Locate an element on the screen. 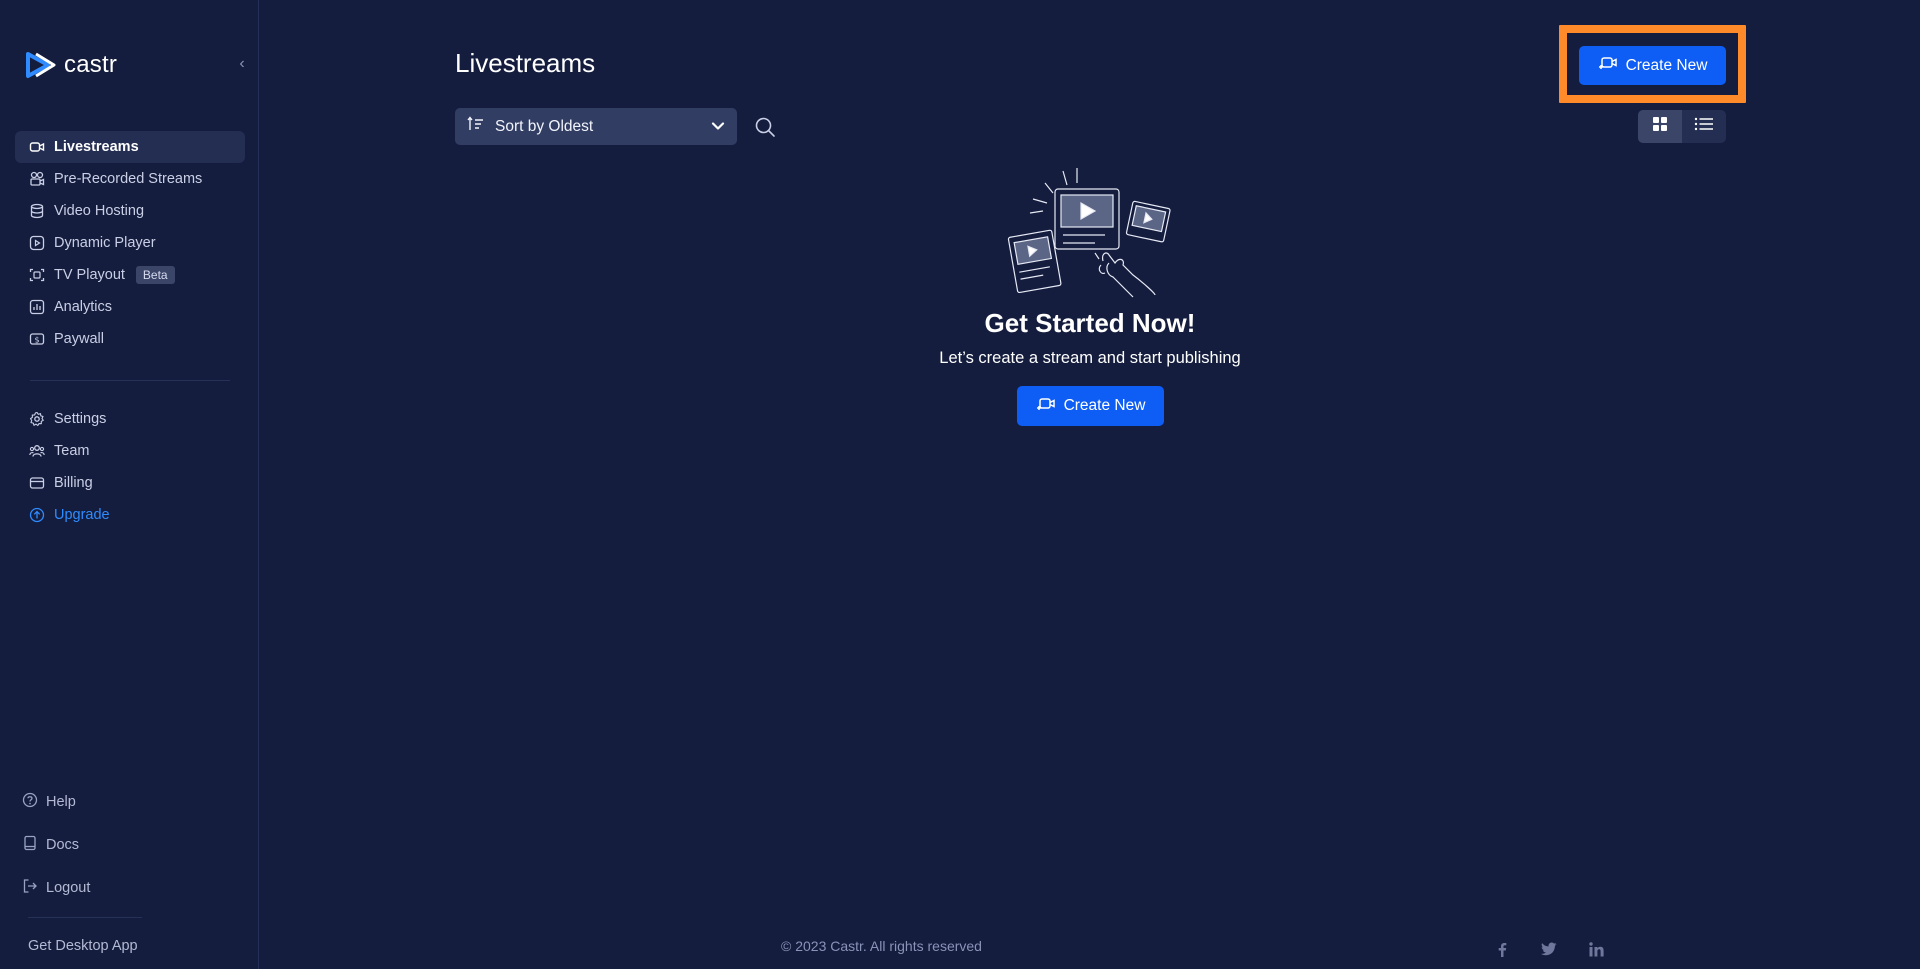 Image resolution: width=1920 pixels, height=969 pixels. sidebar-item-pre-recorded-streams: Pre-Recorded Streams is located at coordinates (130, 179).